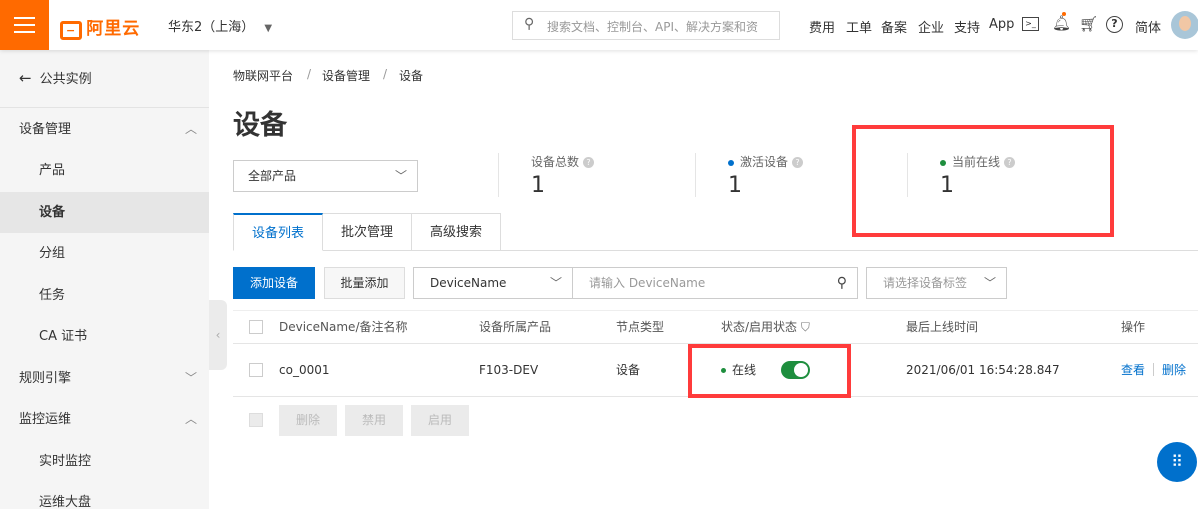 This screenshot has width=1198, height=523. What do you see at coordinates (104, 170) in the screenshot?
I see `sidebar-item-products: 产品` at bounding box center [104, 170].